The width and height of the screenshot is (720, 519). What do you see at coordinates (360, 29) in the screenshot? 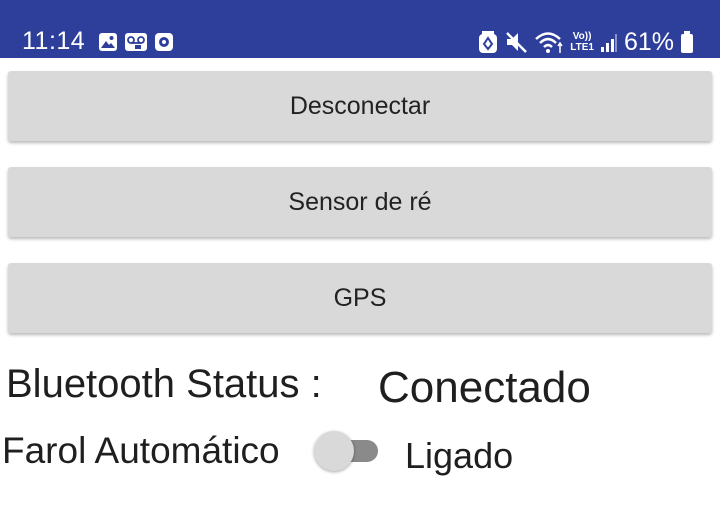
I see `status-bar: 11:14 Vo)) LTE1 61%` at bounding box center [360, 29].